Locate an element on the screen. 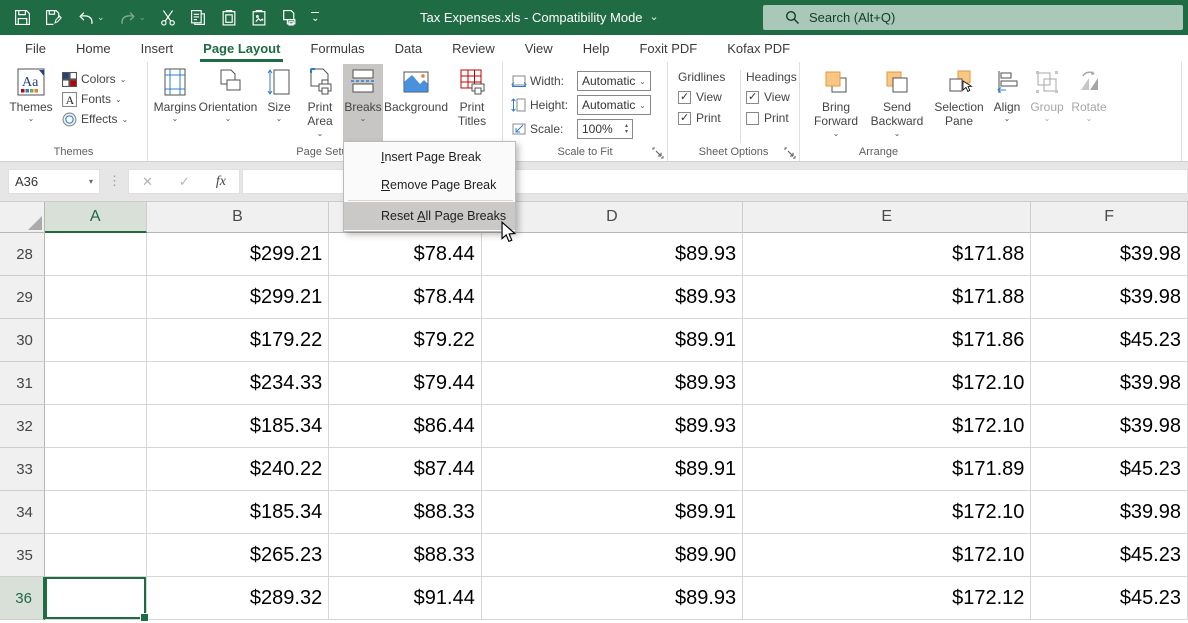  search-input: Search (Alt+Q) is located at coordinates (973, 17).